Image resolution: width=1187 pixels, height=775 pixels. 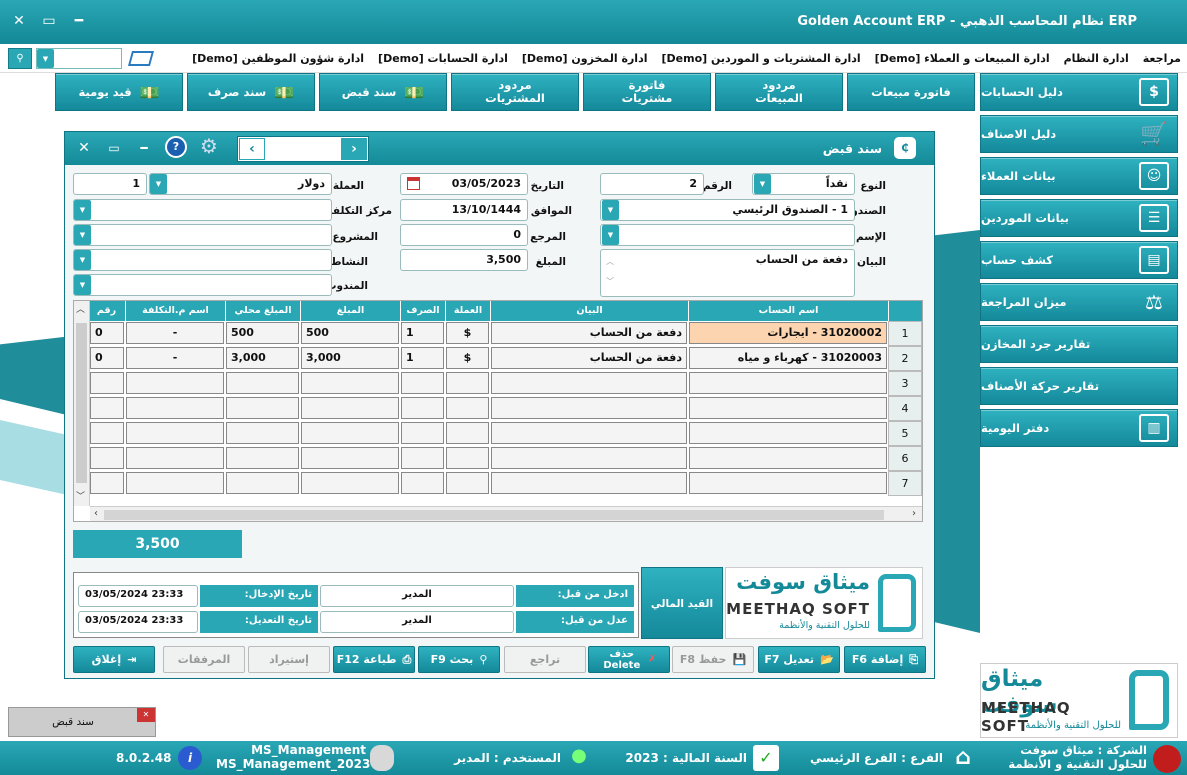 What do you see at coordinates (788, 311) in the screenshot?
I see `col-header: اسم الحساب` at bounding box center [788, 311].